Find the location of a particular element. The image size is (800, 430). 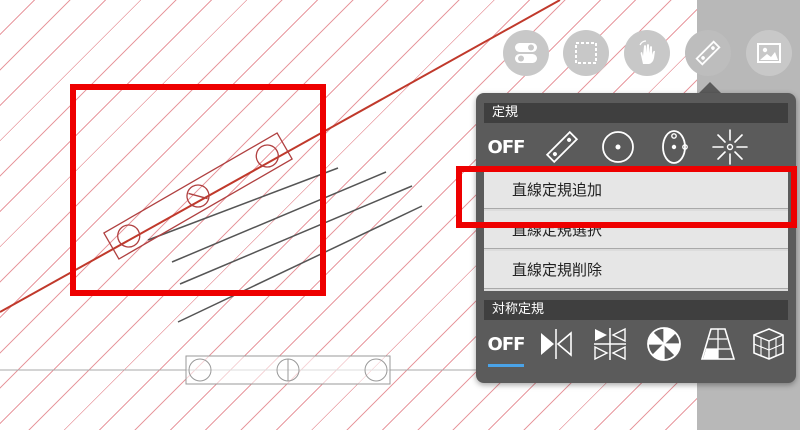

line-symmetry-button is located at coordinates (556, 344).